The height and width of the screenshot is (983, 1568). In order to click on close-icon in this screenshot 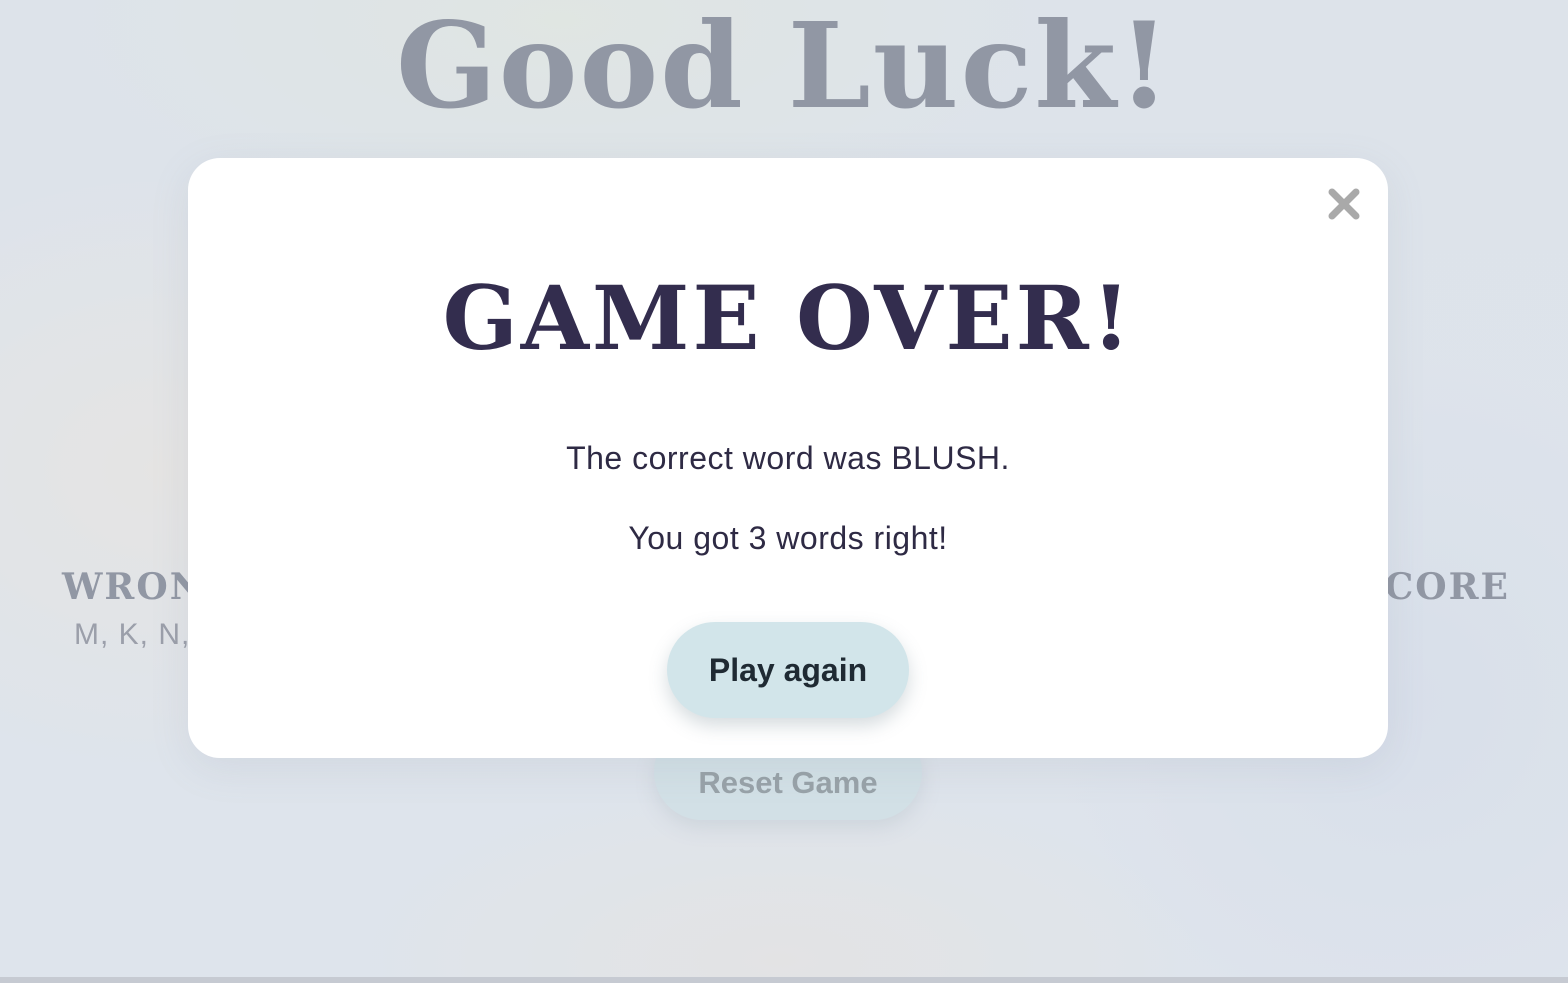, I will do `click(1344, 204)`.